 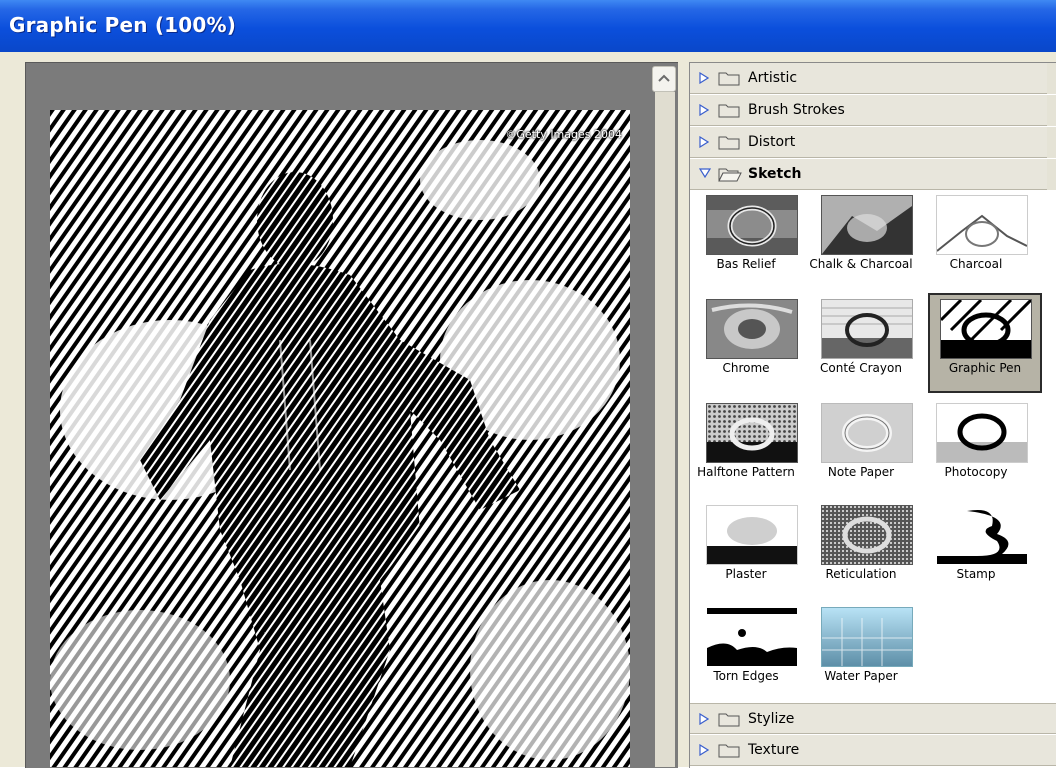 What do you see at coordinates (861, 264) in the screenshot?
I see `thumbnail-label: Chalk & Charcoal` at bounding box center [861, 264].